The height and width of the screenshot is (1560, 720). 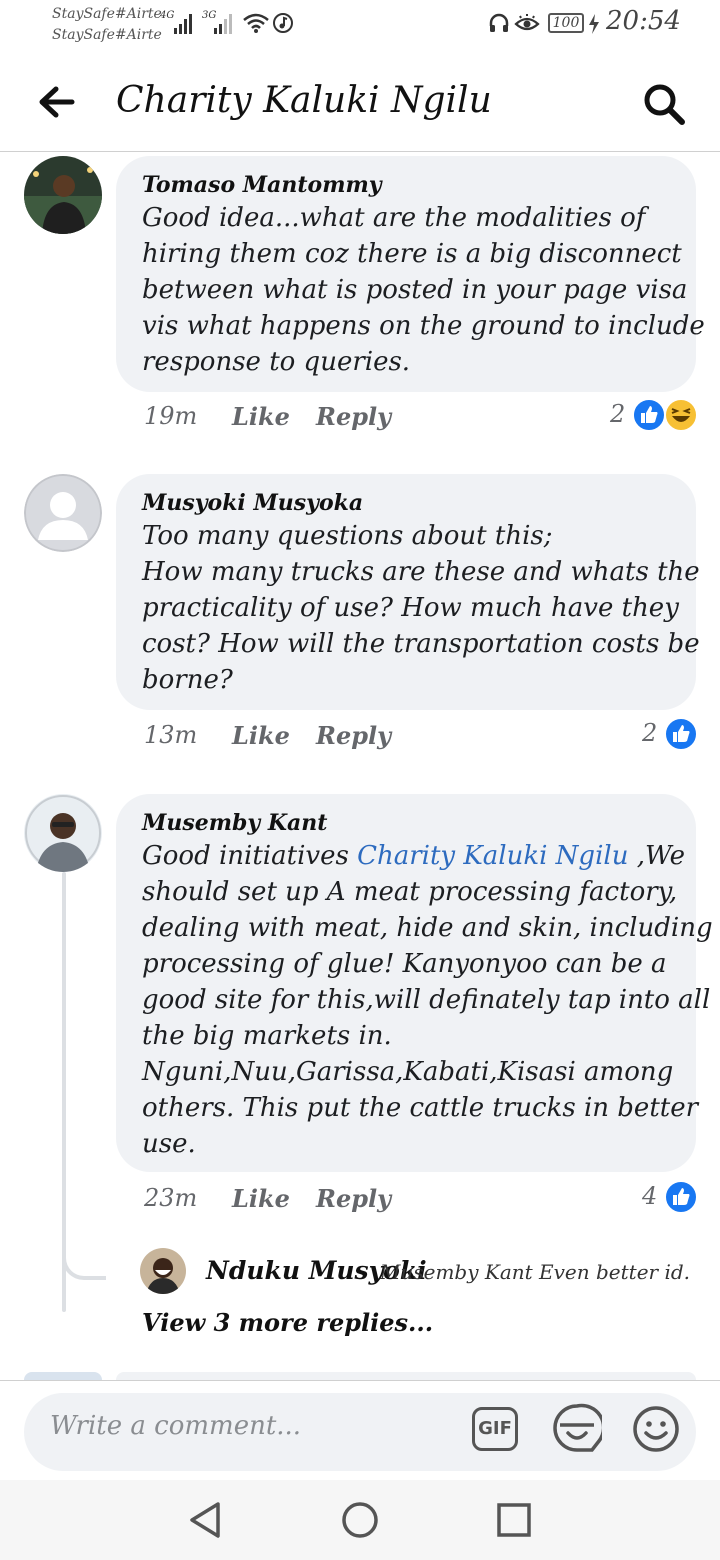 I want to click on charging-icon, so click(x=594, y=24).